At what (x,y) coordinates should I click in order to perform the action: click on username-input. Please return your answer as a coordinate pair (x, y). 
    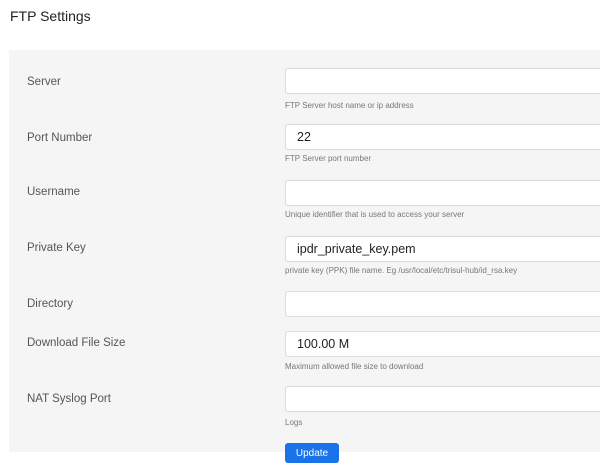
    Looking at the image, I should click on (442, 193).